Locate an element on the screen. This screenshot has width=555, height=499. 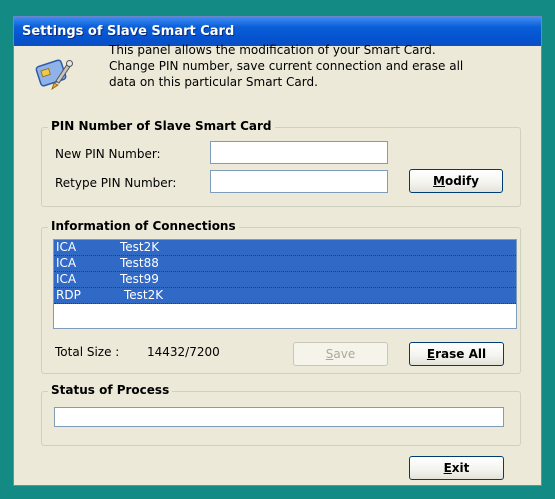
erase-all-button: Erase All is located at coordinates (456, 354).